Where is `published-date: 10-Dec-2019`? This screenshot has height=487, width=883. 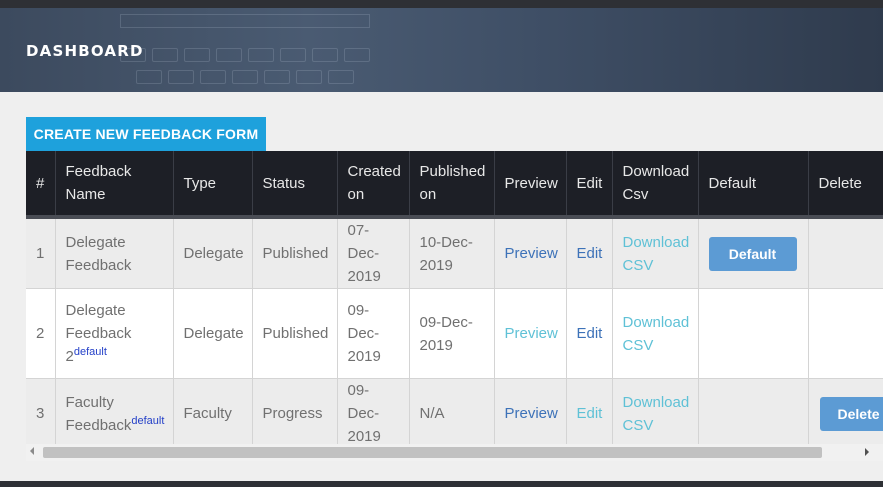 published-date: 10-Dec-2019 is located at coordinates (452, 253).